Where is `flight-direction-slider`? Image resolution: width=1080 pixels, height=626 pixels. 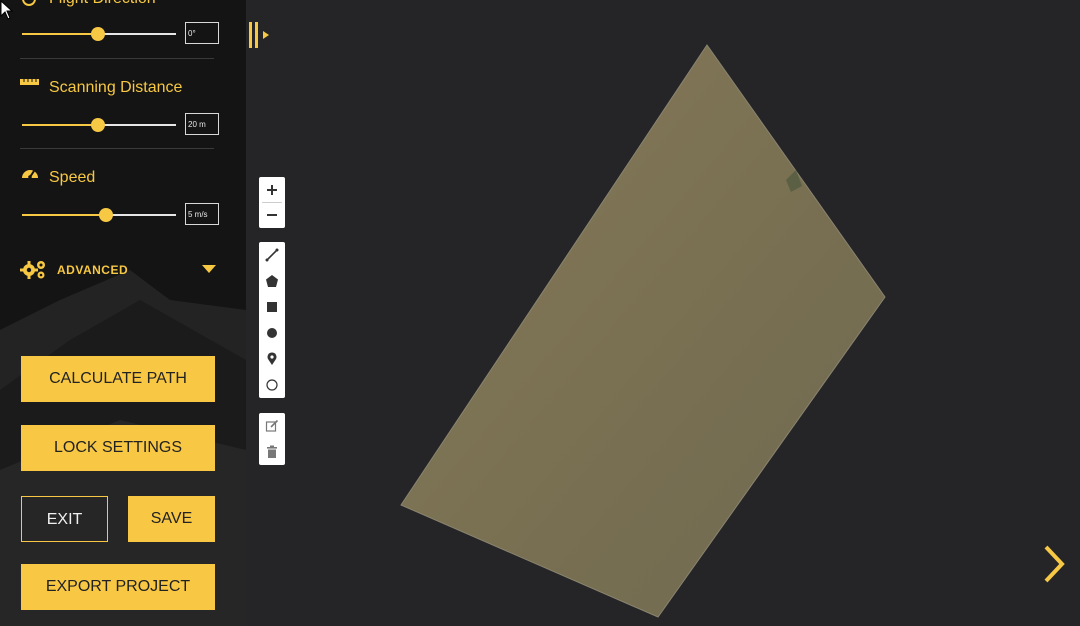
flight-direction-slider is located at coordinates (99, 34).